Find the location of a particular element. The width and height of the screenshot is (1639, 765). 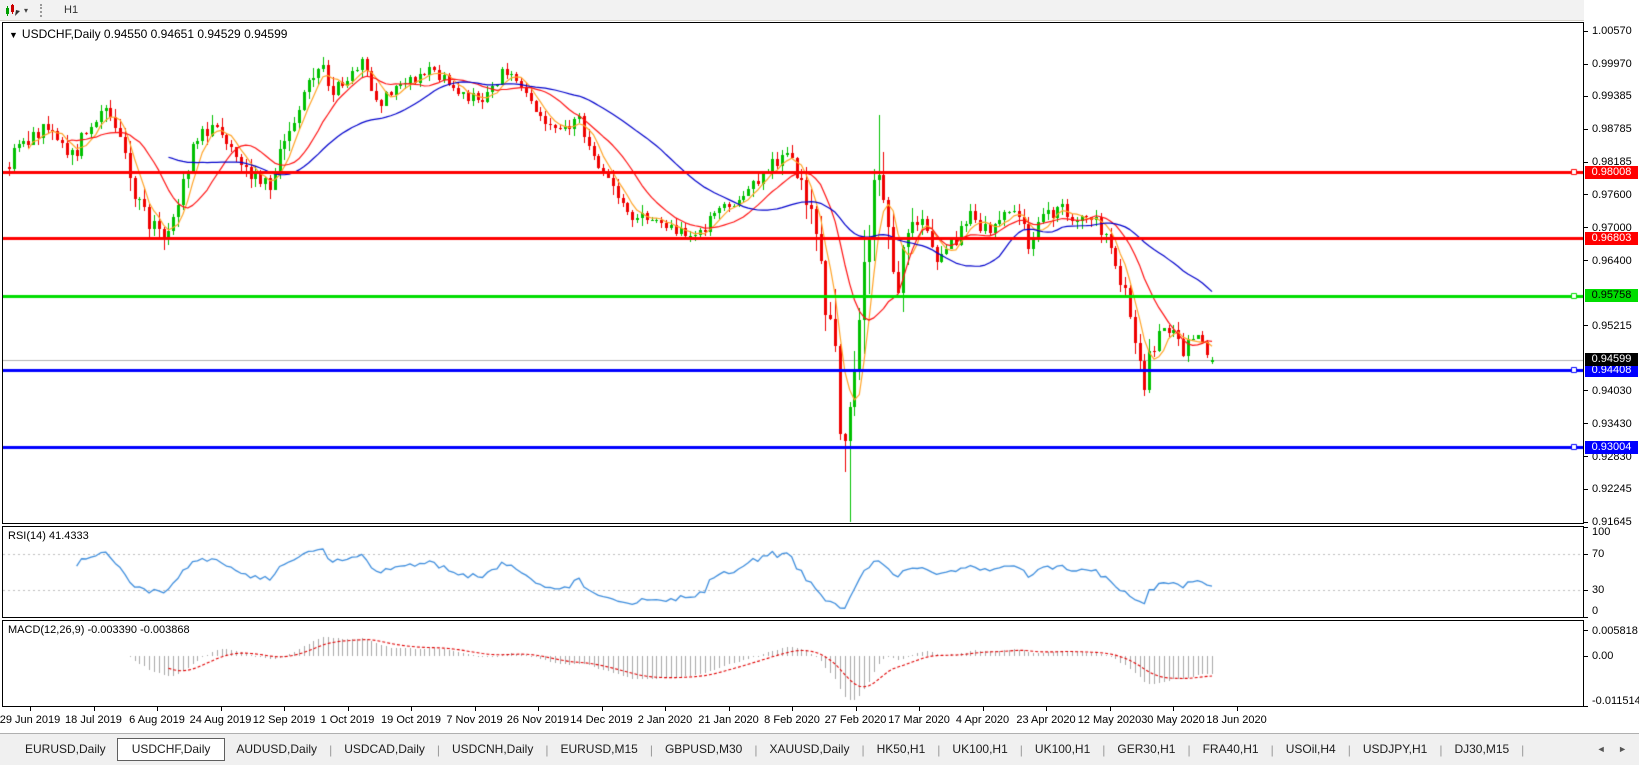

chart-tab: EURUSD,Daily is located at coordinates (65, 749).